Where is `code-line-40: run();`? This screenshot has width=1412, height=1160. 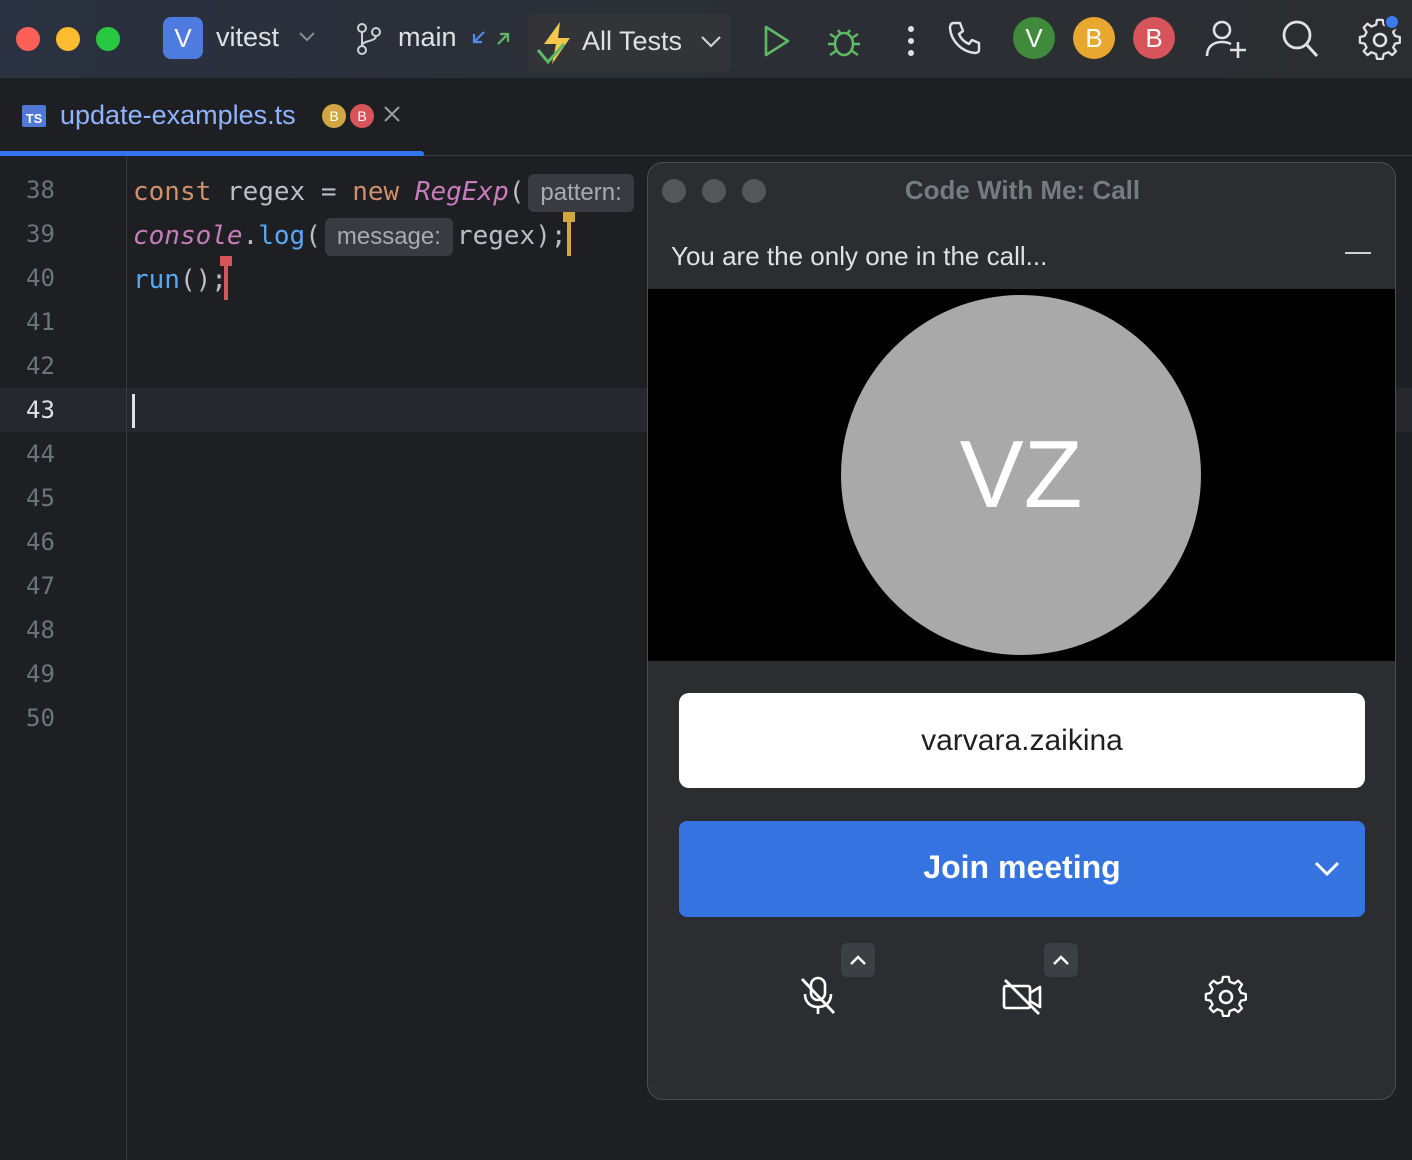
code-line-40: run(); is located at coordinates (180, 280).